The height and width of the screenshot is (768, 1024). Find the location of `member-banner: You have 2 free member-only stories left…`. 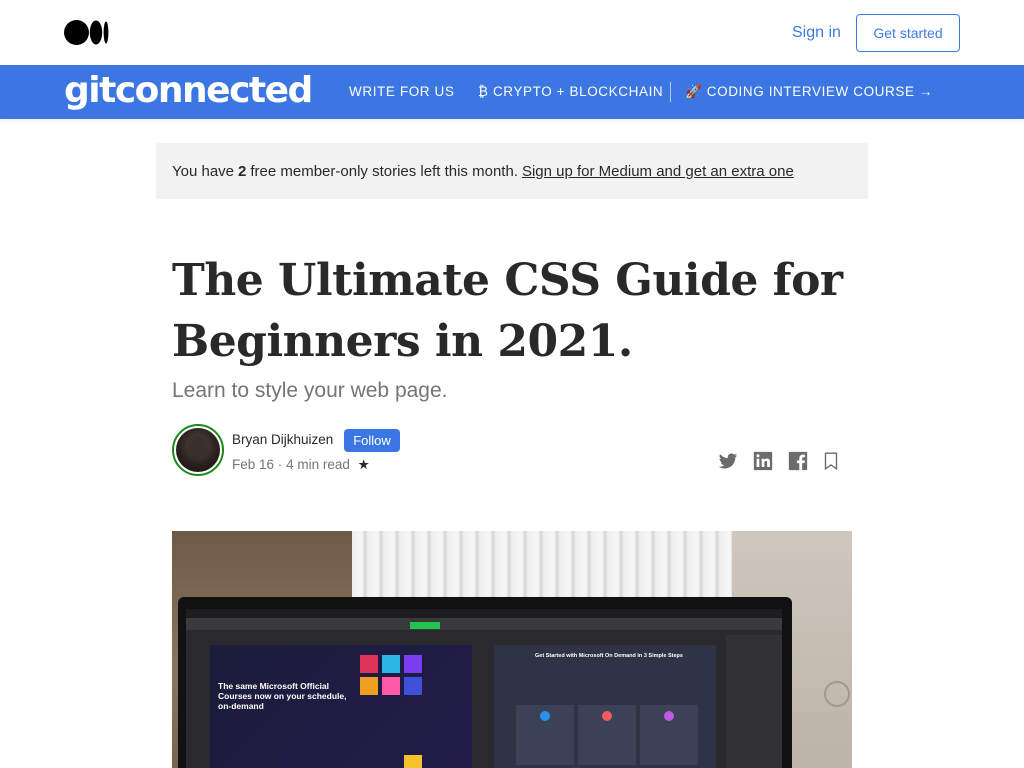

member-banner: You have 2 free member-only stories left… is located at coordinates (512, 171).